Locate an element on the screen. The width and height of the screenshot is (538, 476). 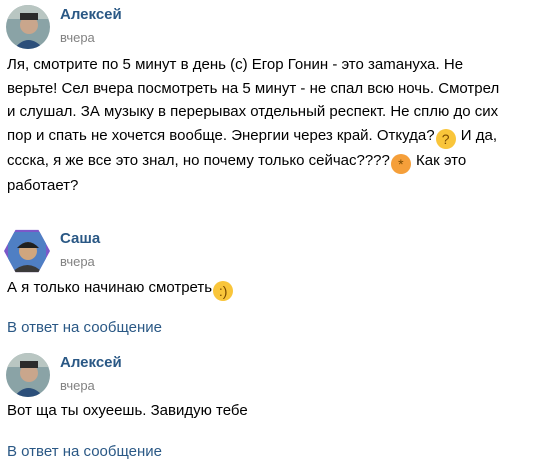
exploding-head-icon: * is located at coordinates (400, 163).